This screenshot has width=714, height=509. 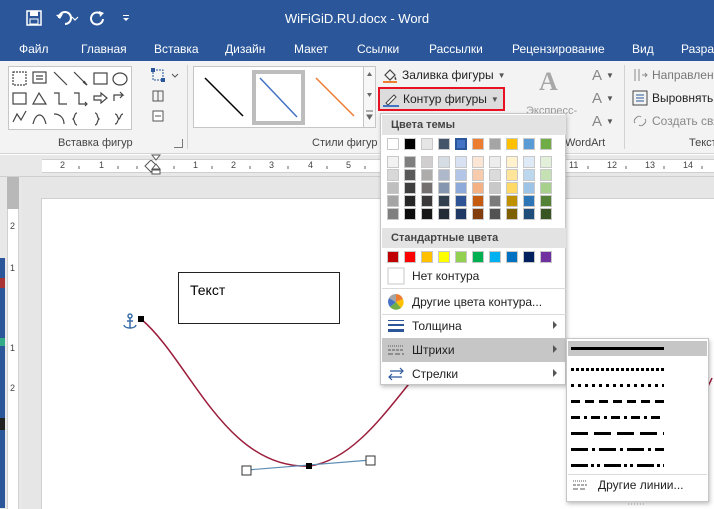 What do you see at coordinates (637, 348) in the screenshot?
I see `dash-option-solid` at bounding box center [637, 348].